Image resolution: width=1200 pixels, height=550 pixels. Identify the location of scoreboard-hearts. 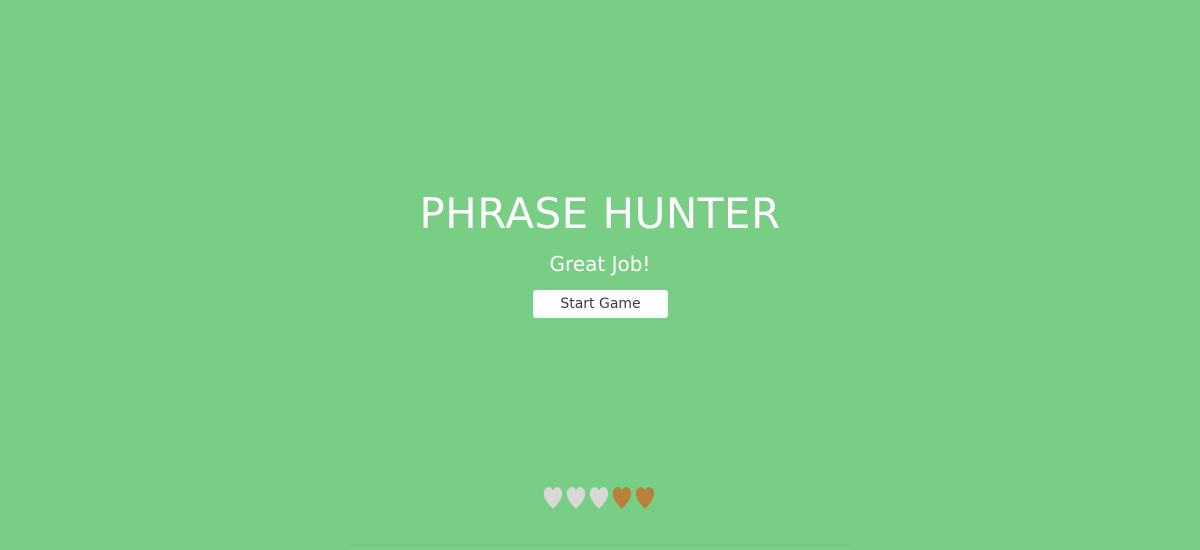
(599, 499).